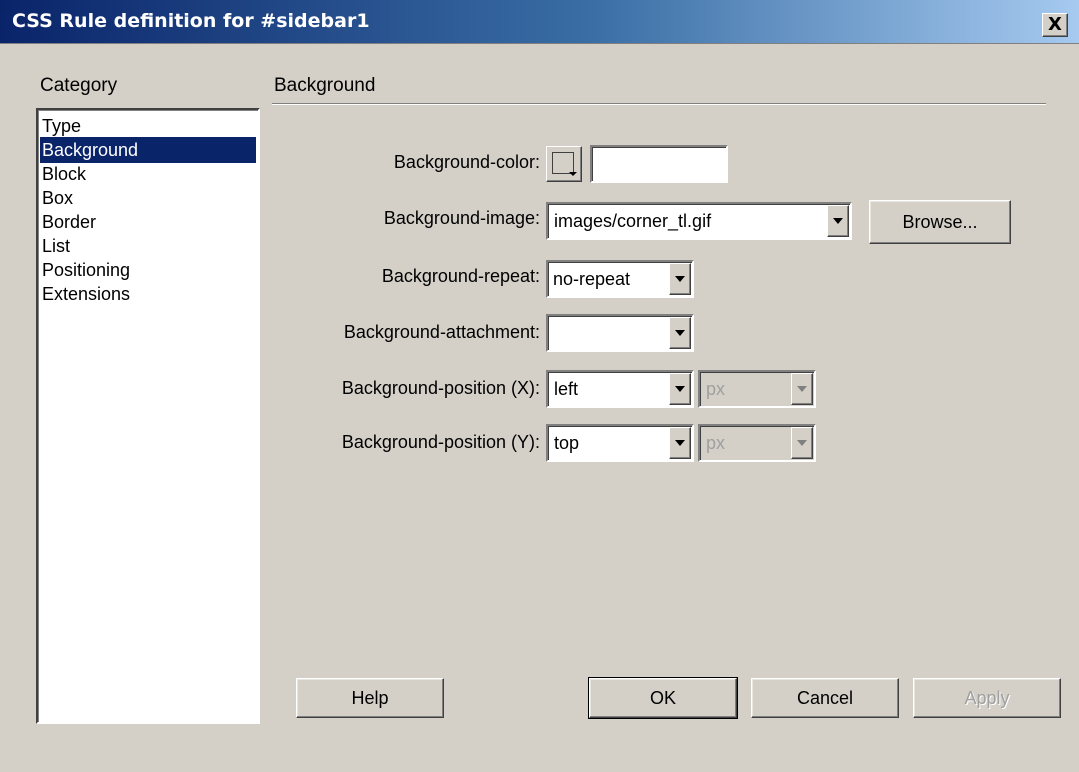 This screenshot has height=772, width=1079. What do you see at coordinates (149, 174) in the screenshot?
I see `category-item-block: Block` at bounding box center [149, 174].